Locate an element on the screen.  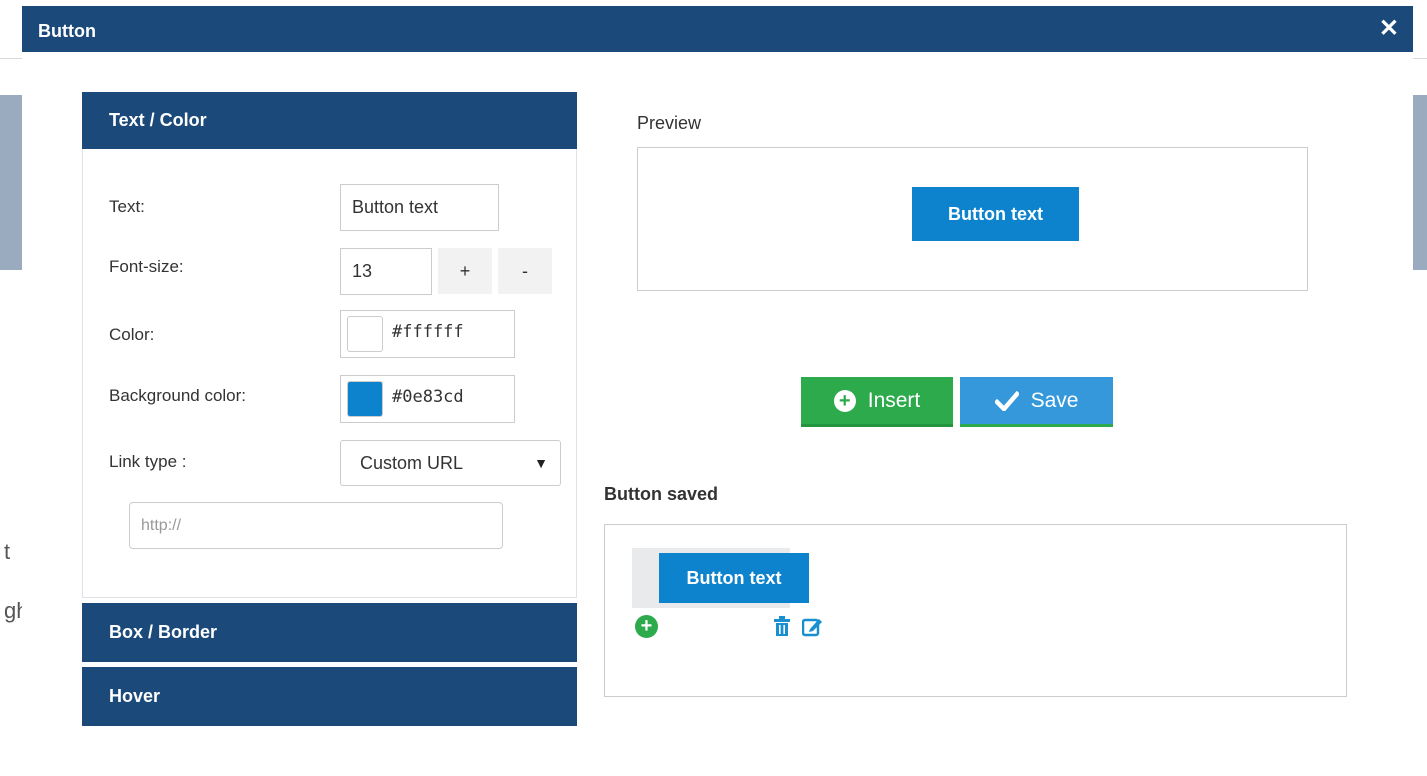
url-input: http:// is located at coordinates (316, 525).